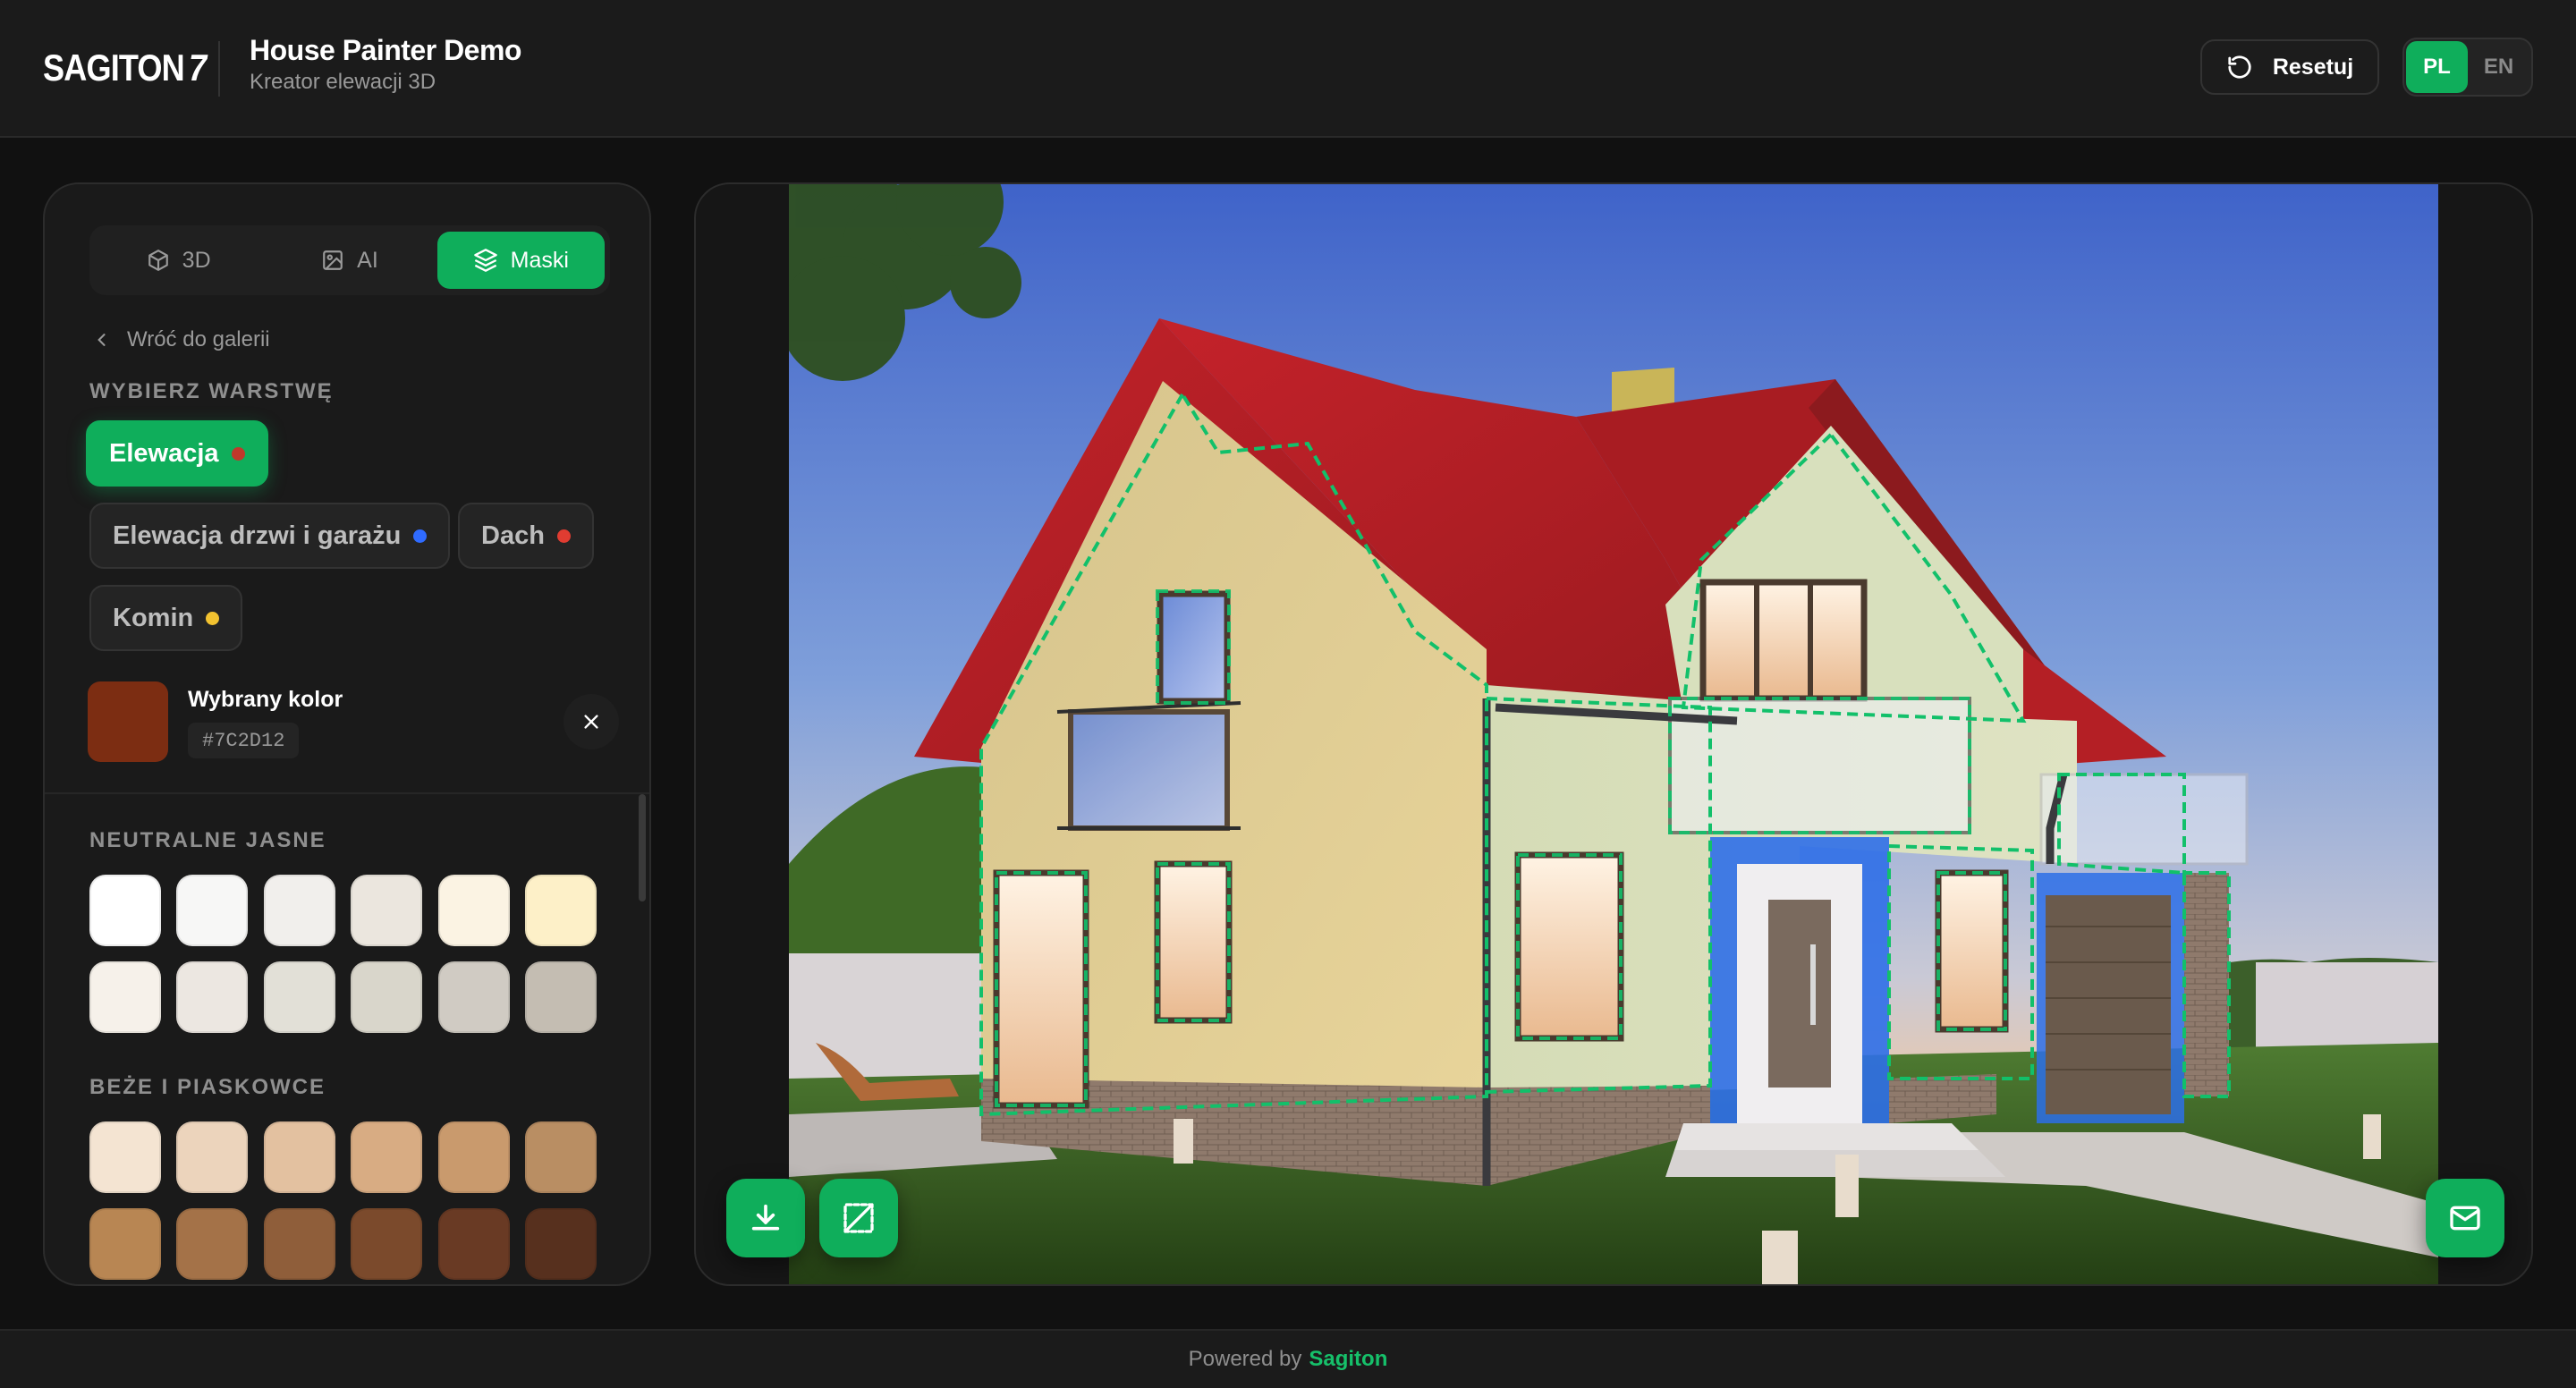  I want to click on layer-label: Elewacja, so click(164, 453).